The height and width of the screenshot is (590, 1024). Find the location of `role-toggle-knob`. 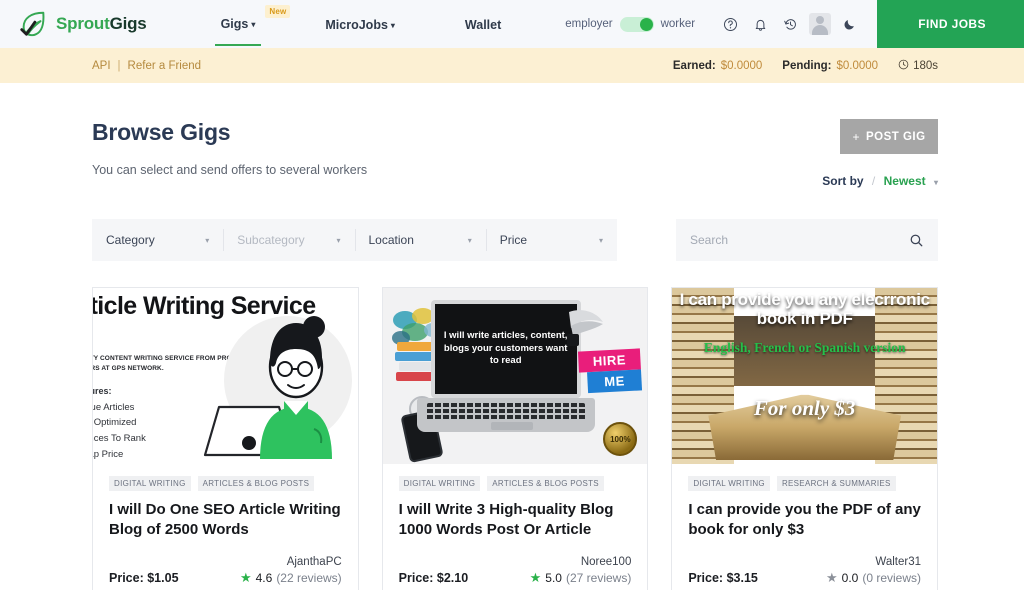

role-toggle-knob is located at coordinates (646, 24).